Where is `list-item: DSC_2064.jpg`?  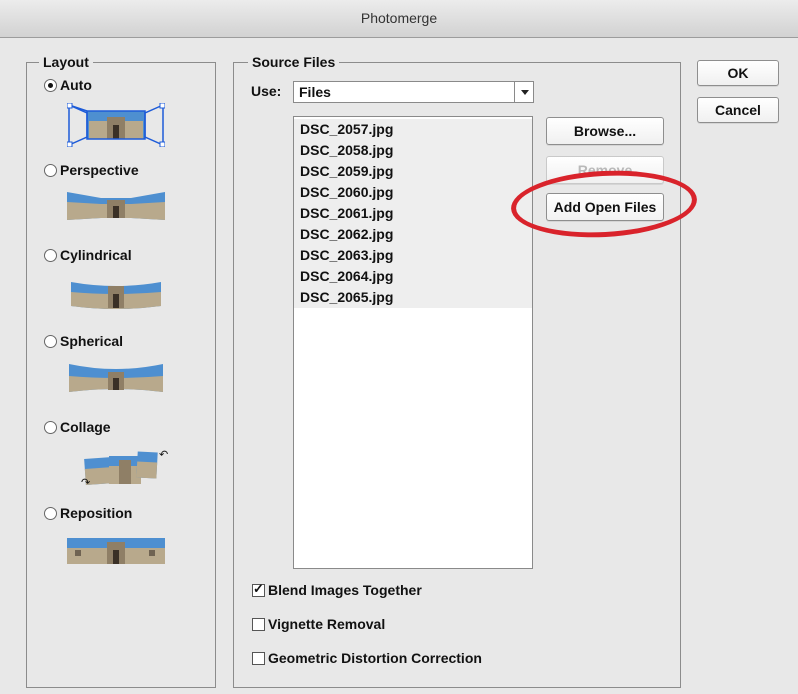 list-item: DSC_2064.jpg is located at coordinates (413, 276).